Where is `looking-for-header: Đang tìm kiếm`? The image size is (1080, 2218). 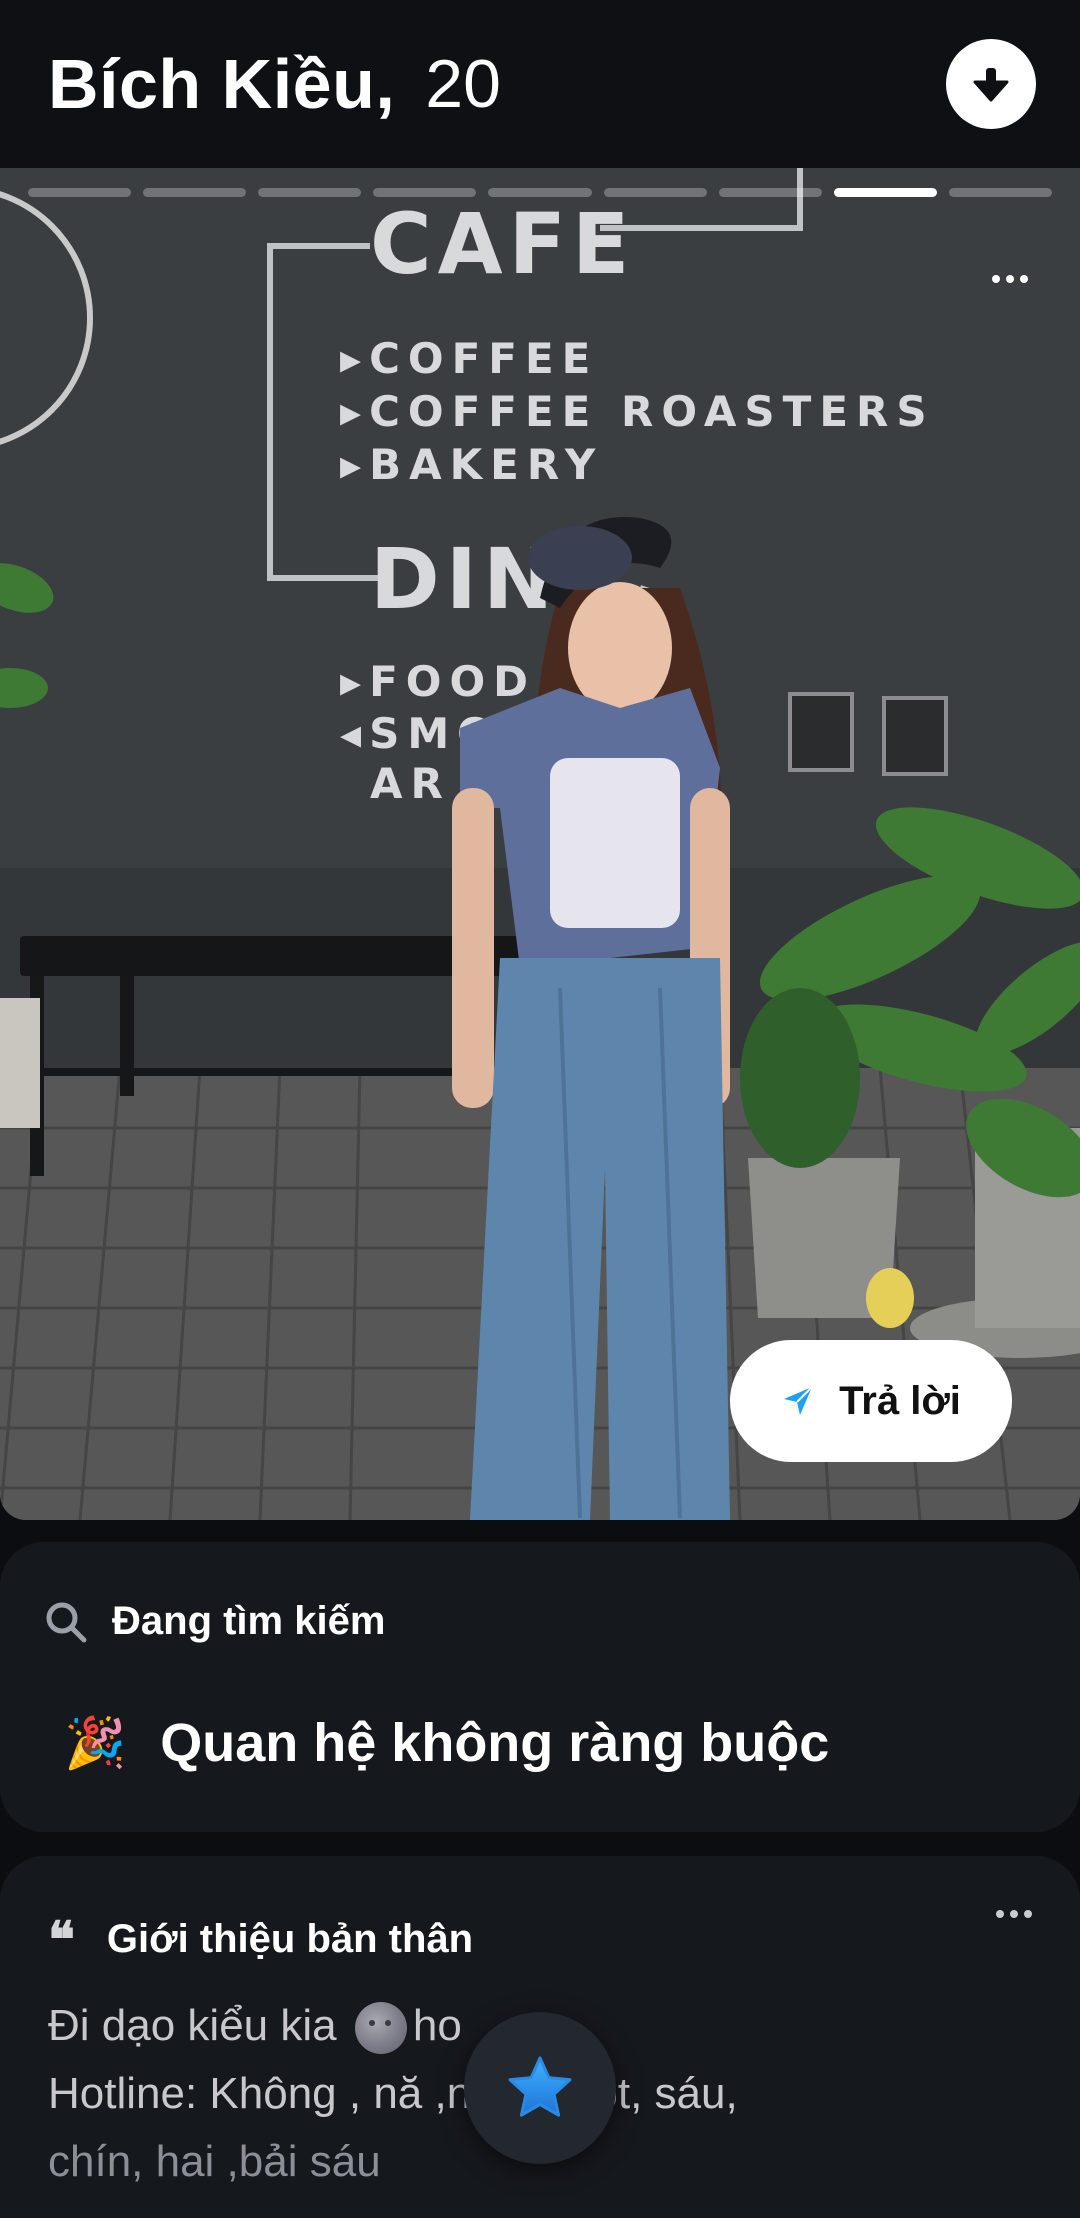 looking-for-header: Đang tìm kiếm is located at coordinates (214, 1621).